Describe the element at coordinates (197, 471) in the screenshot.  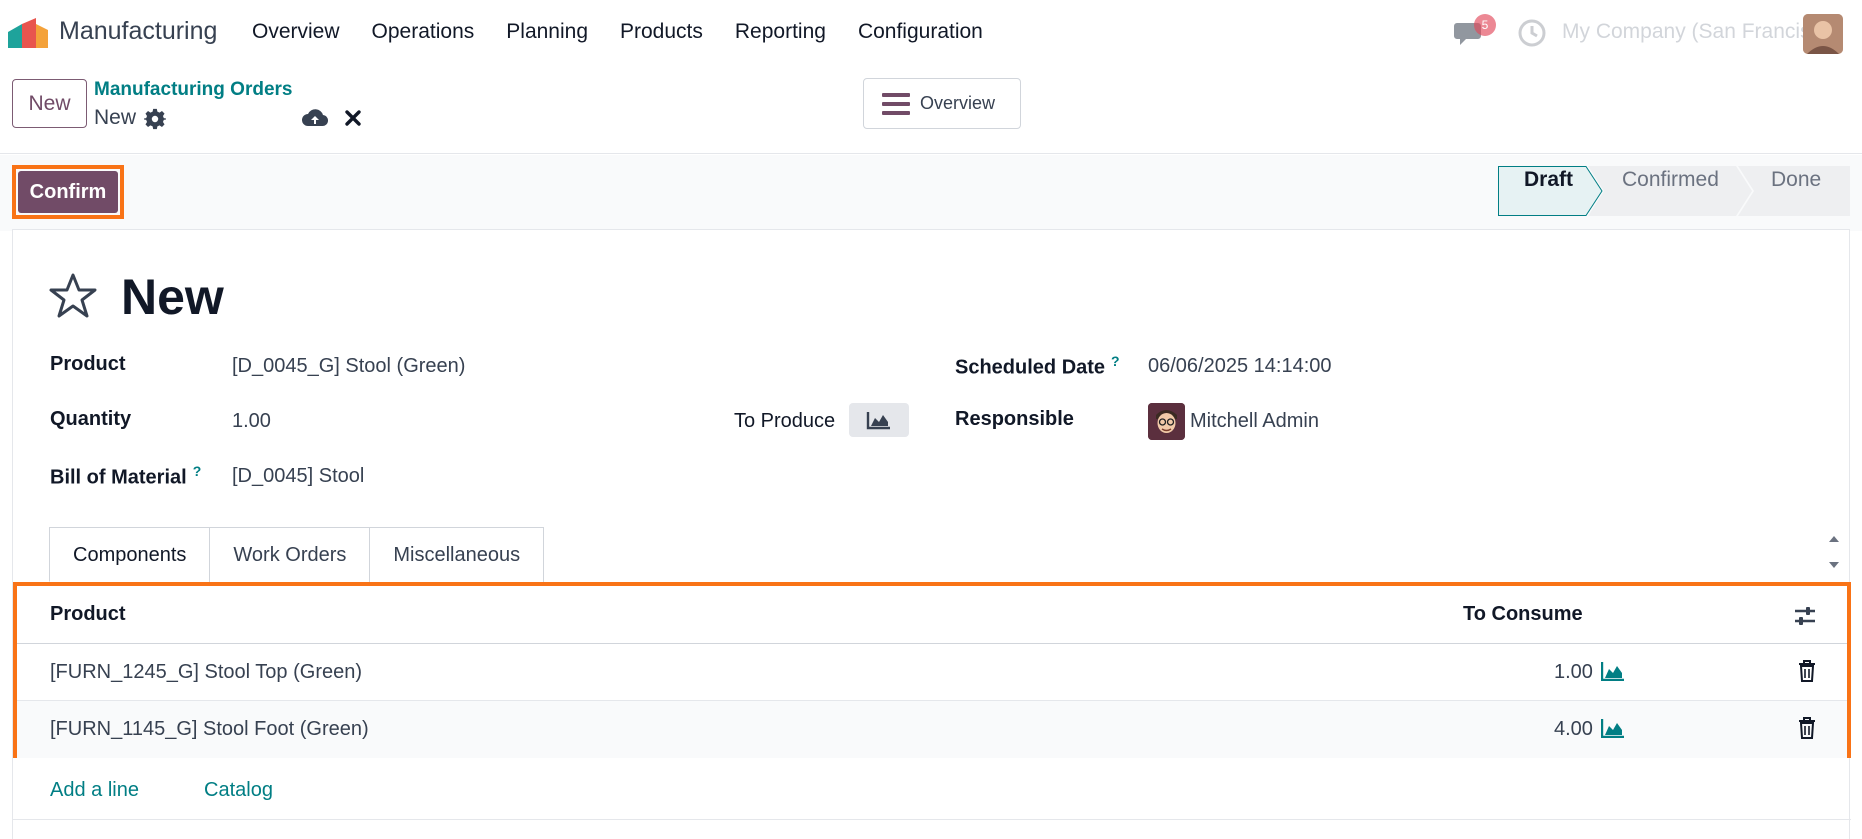
I see `bom-help-tooltip: ?` at that location.